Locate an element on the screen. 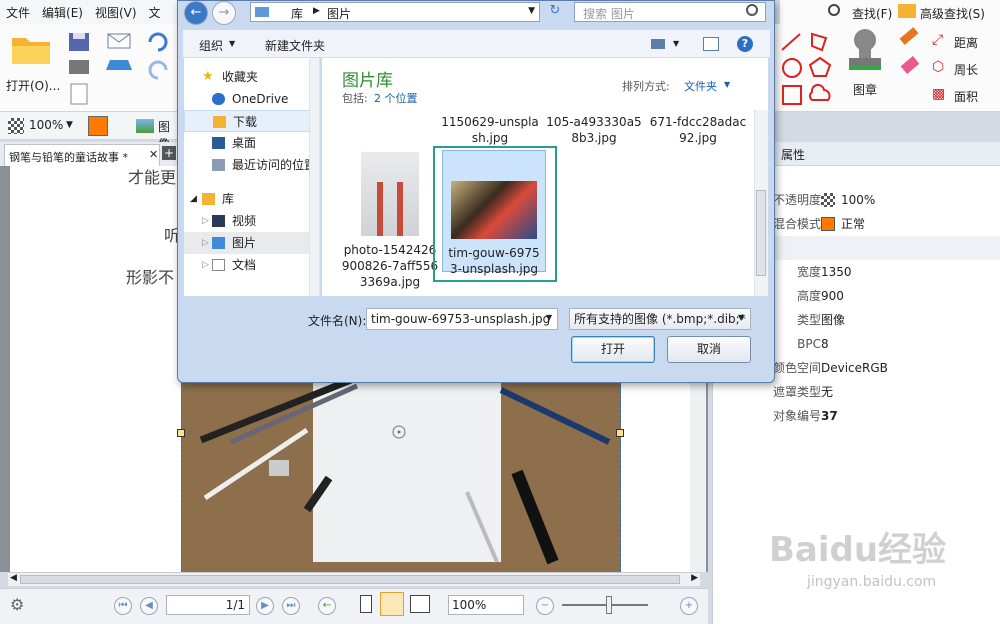 Image resolution: width=1000 pixels, height=624 pixels. first-page-icon: ⏮ is located at coordinates (123, 606).